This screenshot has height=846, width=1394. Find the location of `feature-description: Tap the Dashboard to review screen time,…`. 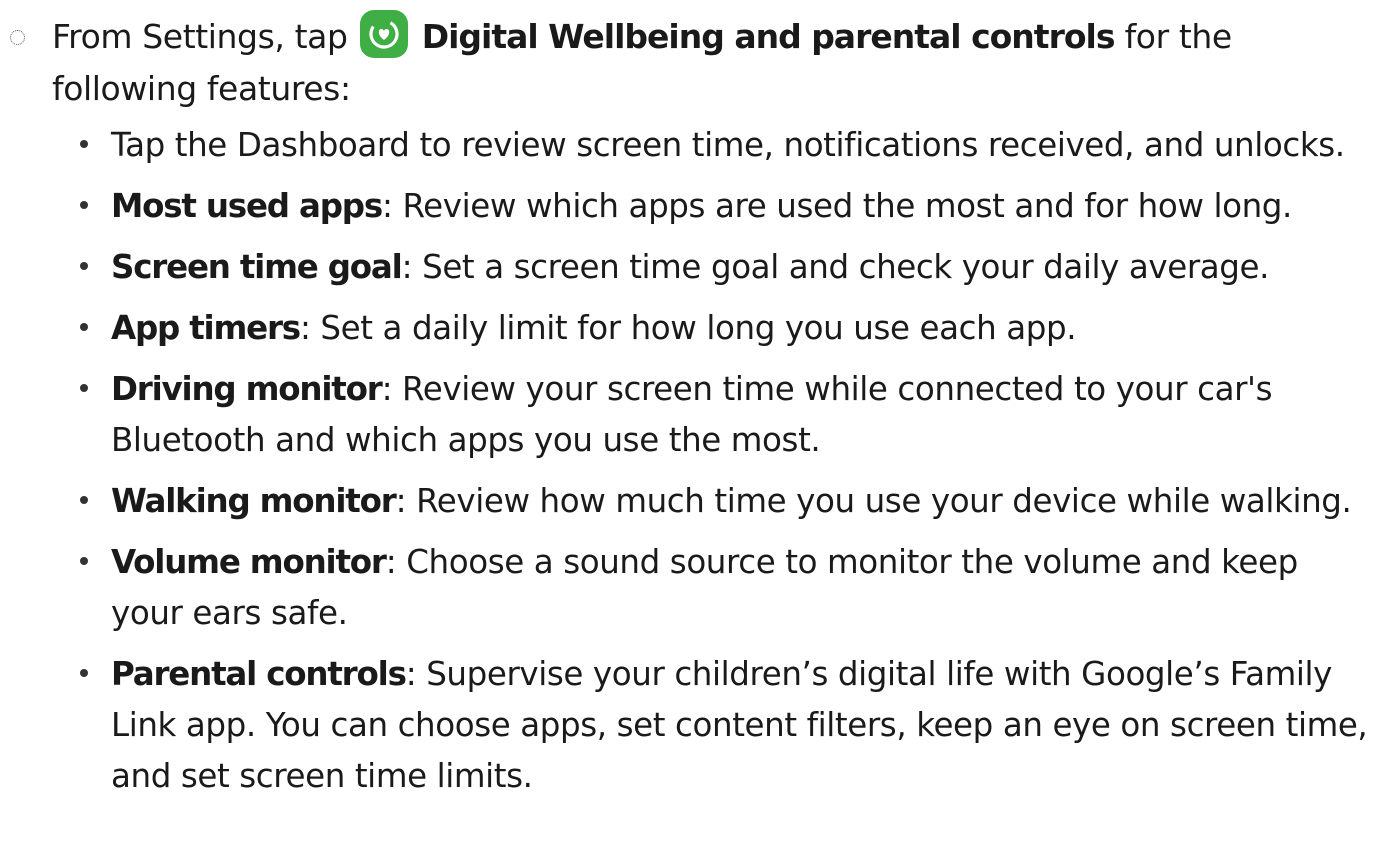

feature-description: Tap the Dashboard to review screen time,… is located at coordinates (728, 145).